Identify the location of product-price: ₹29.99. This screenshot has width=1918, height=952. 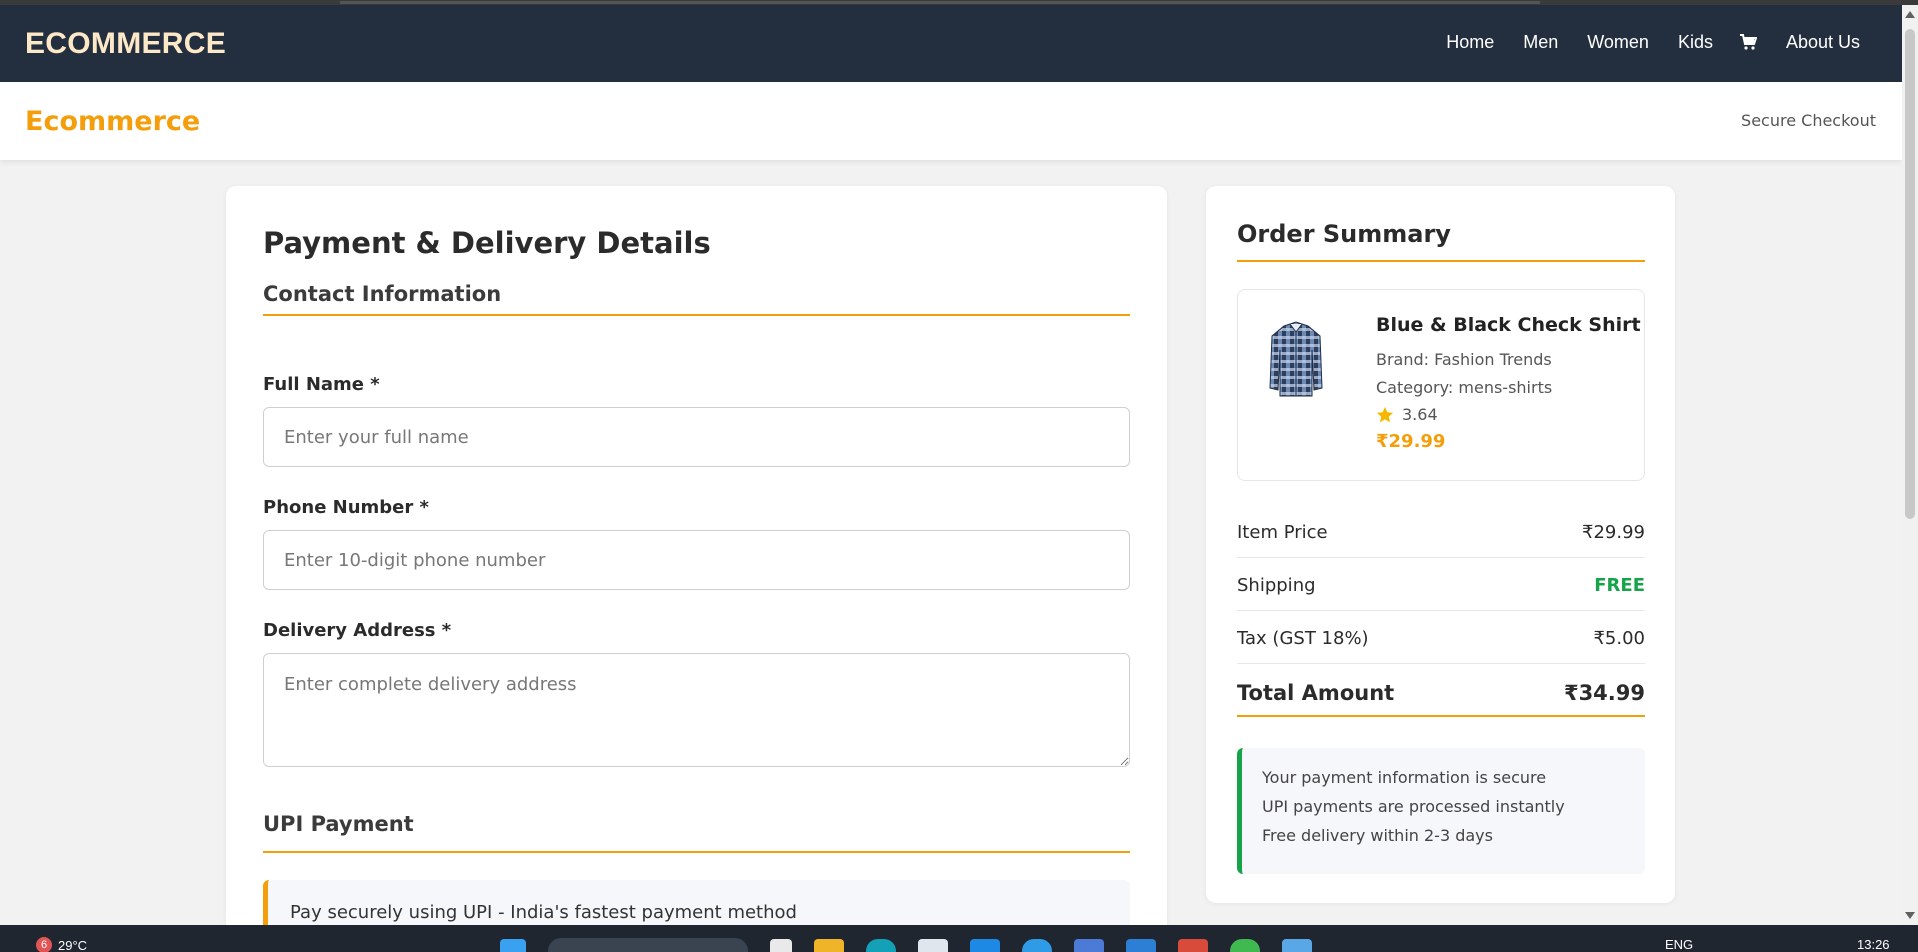
(1411, 441).